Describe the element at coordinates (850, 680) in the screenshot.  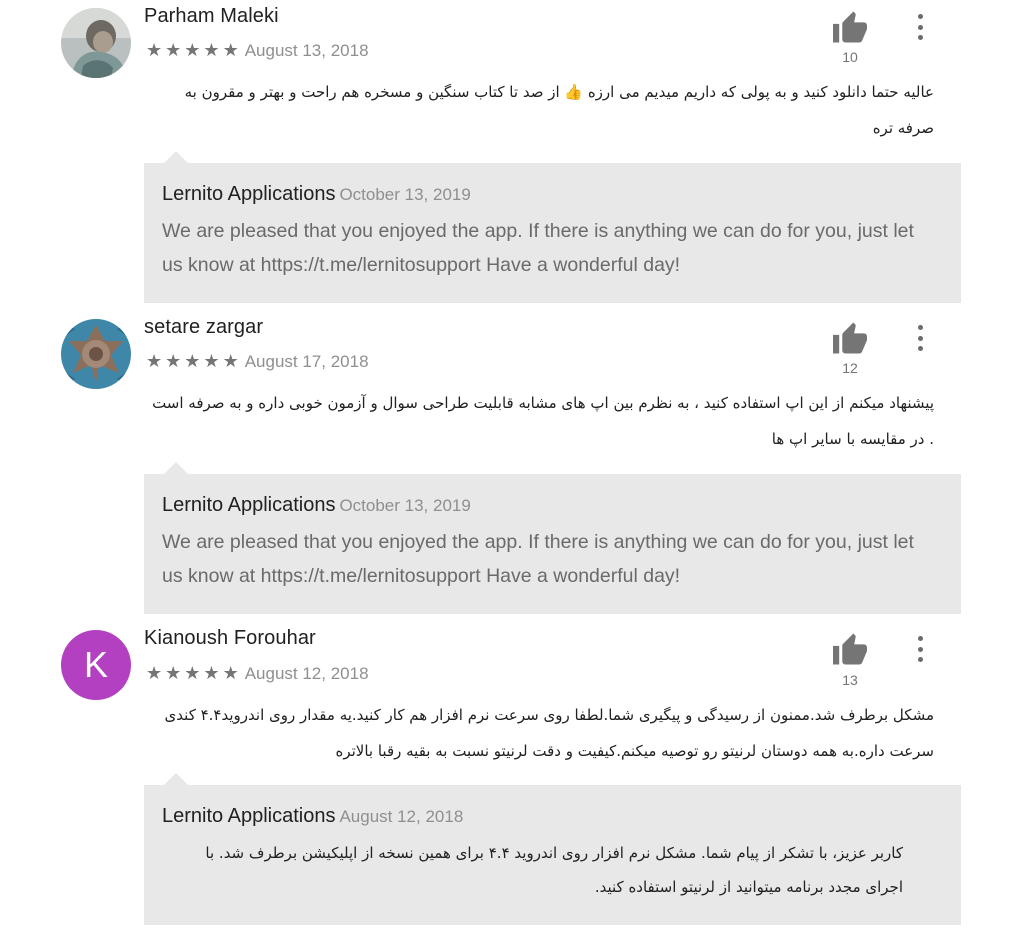
I see `like-count: 13` at that location.